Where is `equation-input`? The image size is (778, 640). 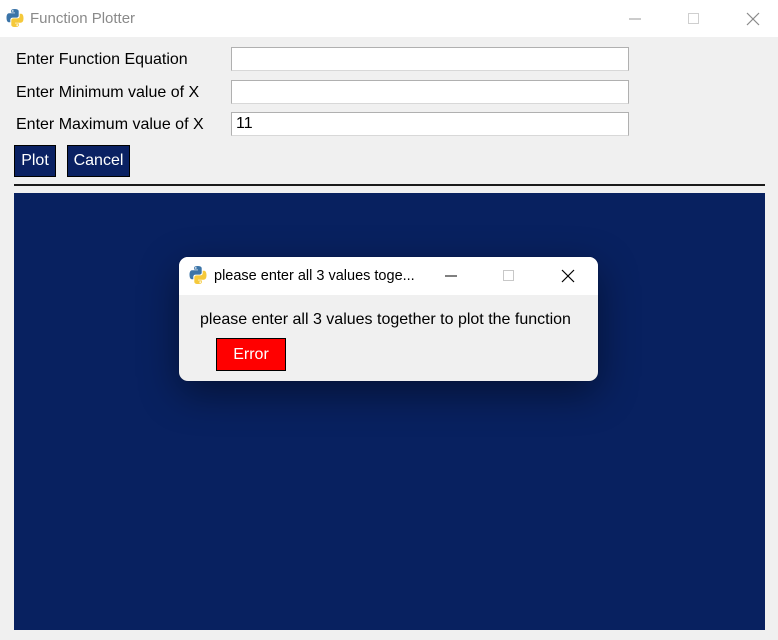
equation-input is located at coordinates (430, 59).